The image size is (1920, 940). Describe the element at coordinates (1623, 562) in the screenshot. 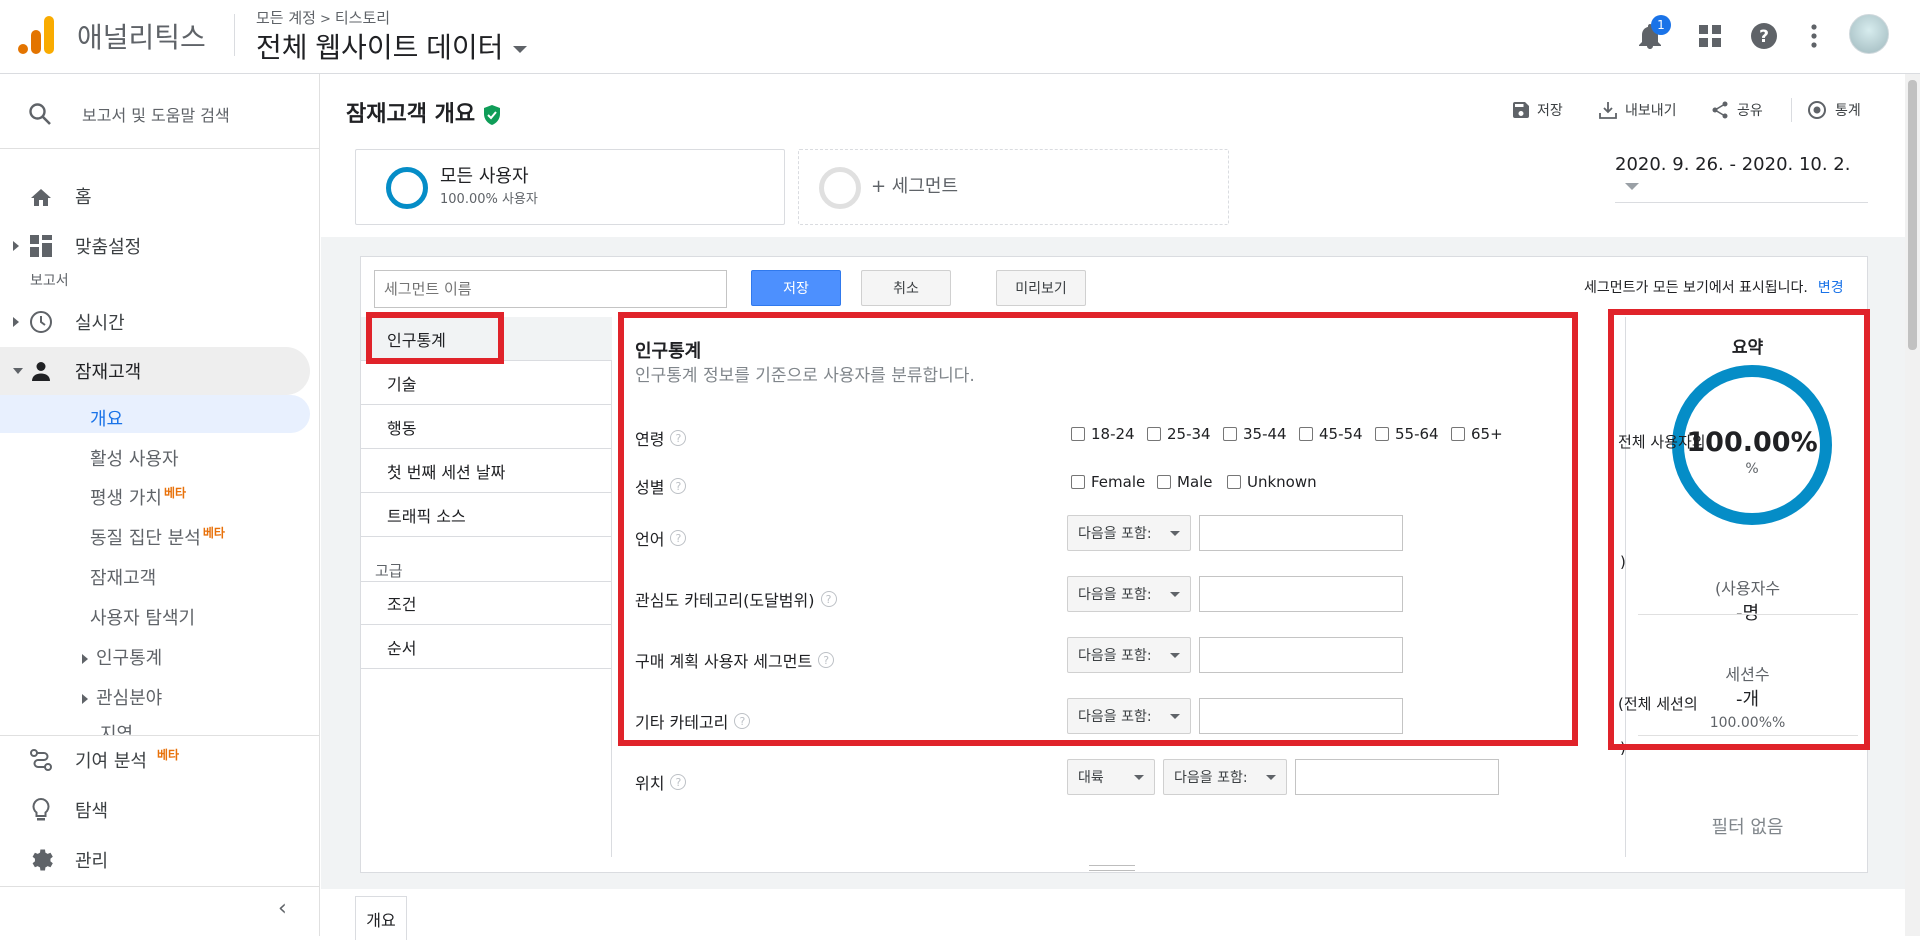

I see `summary-paren: )` at that location.